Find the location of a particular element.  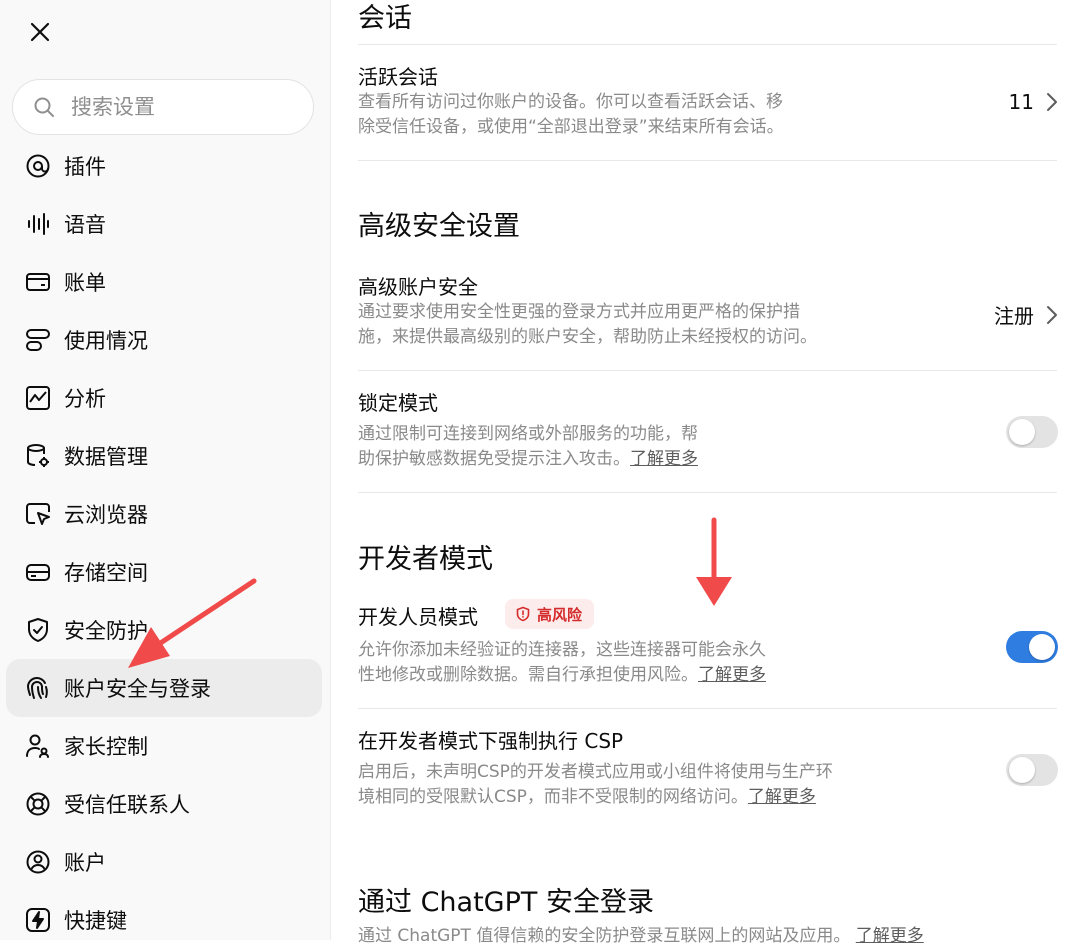

usage-icon is located at coordinates (38, 340).